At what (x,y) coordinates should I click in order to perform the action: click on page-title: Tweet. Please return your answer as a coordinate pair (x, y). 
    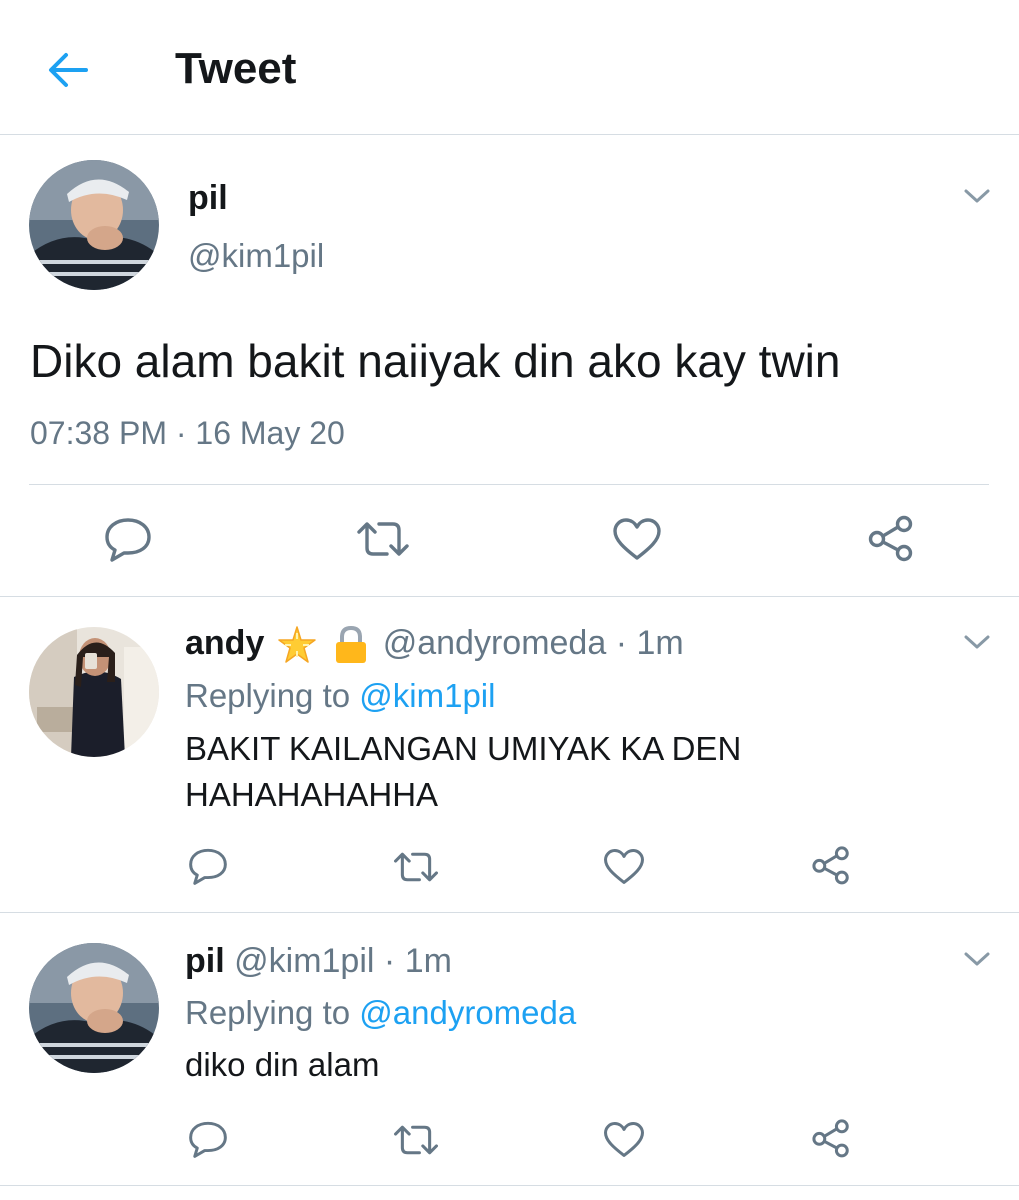
    Looking at the image, I should click on (236, 68).